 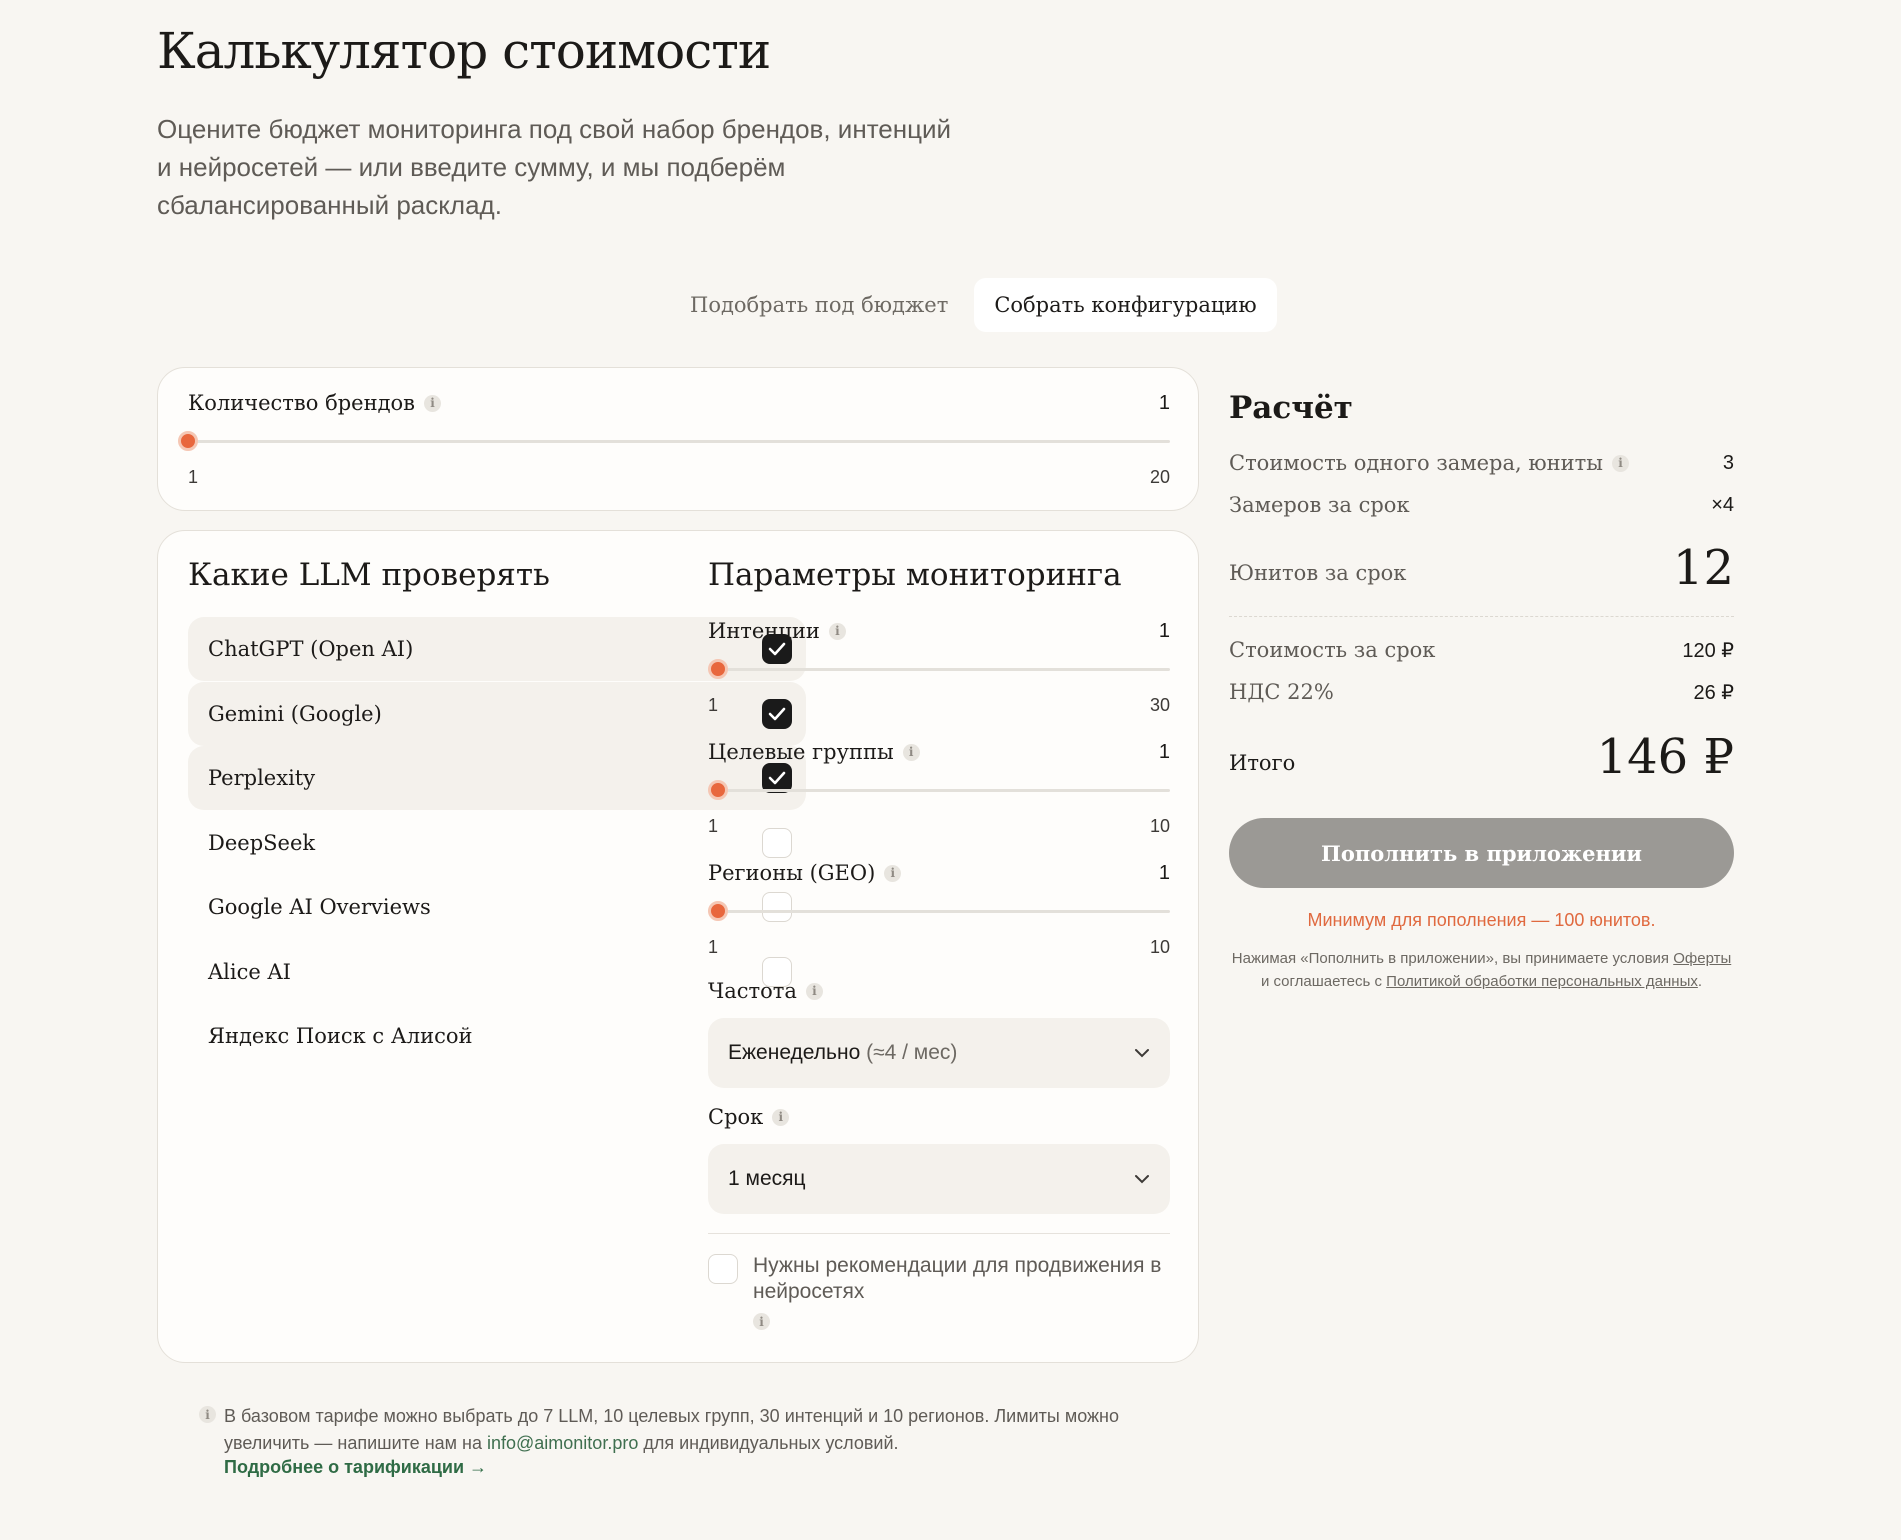 I want to click on frequency-label: Частота i, so click(x=765, y=991).